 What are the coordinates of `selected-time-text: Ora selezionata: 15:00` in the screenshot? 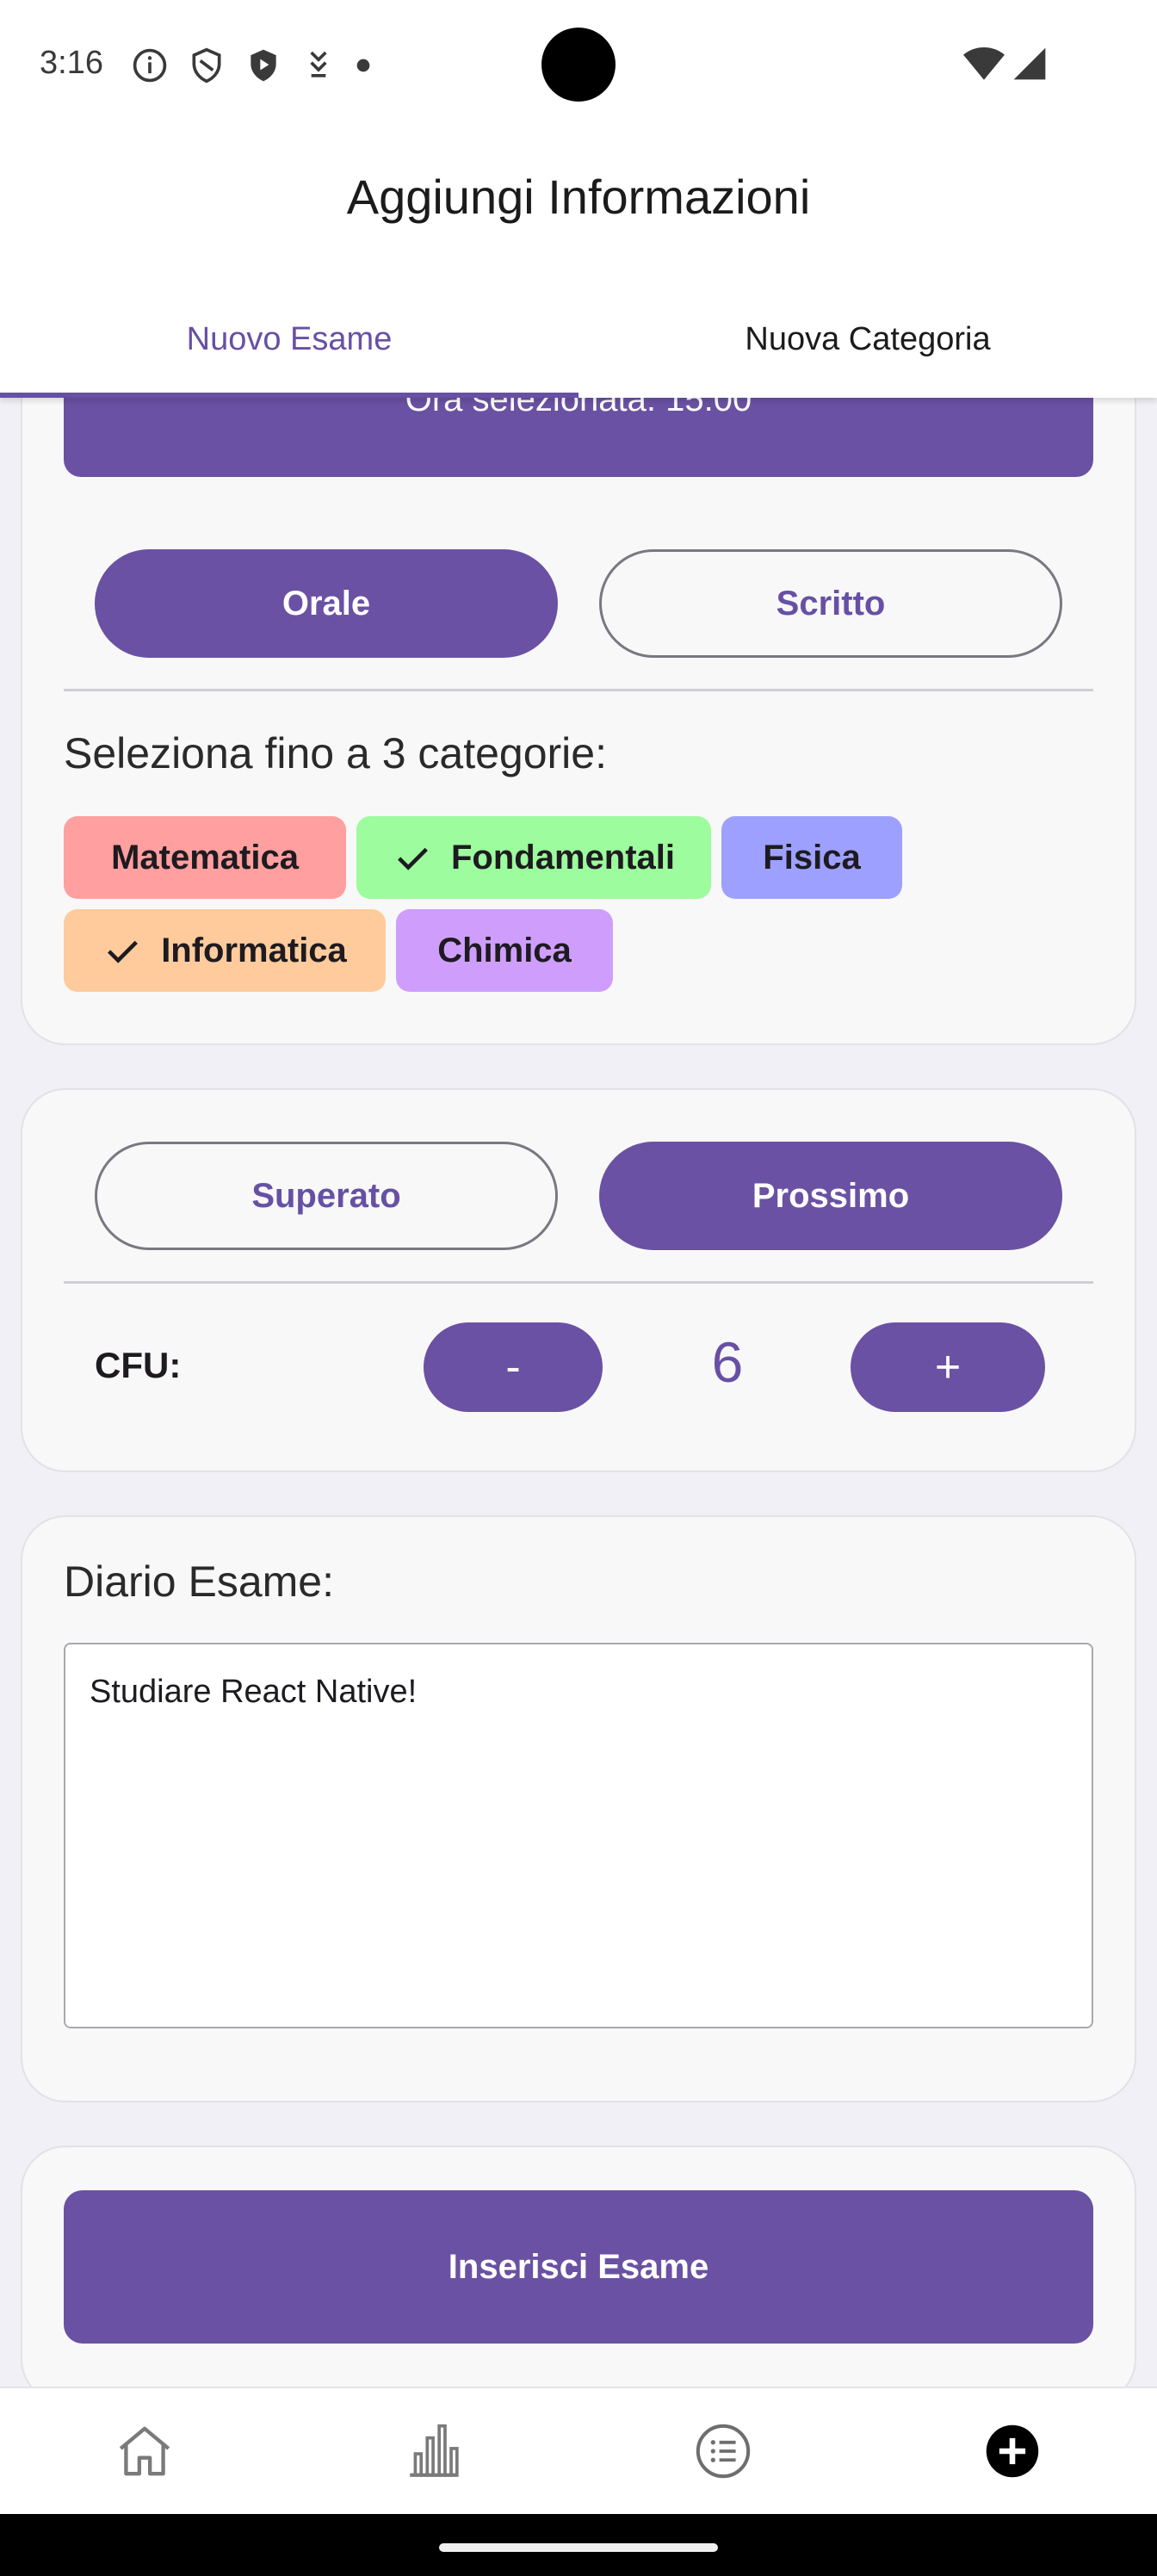 It's located at (579, 408).